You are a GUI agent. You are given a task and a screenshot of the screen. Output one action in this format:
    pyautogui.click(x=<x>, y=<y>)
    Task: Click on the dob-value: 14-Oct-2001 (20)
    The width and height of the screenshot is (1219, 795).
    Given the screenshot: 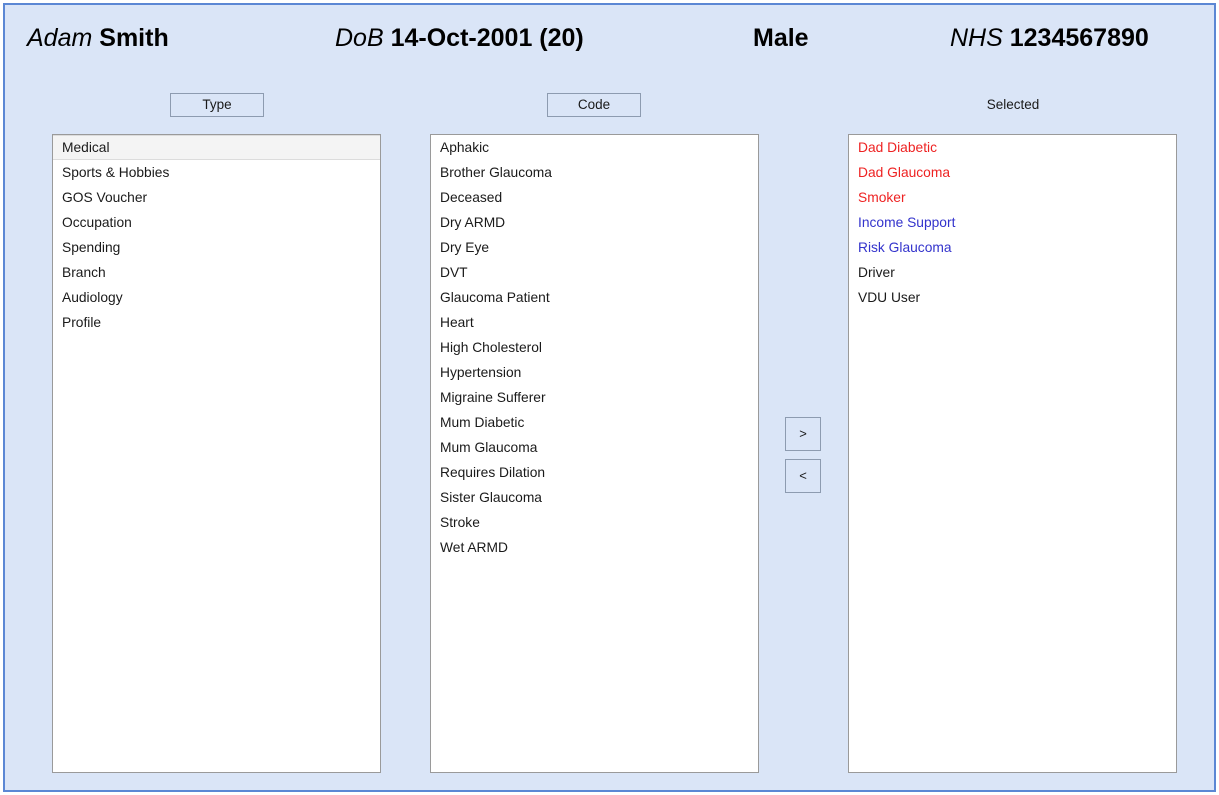 What is the action you would take?
    pyautogui.click(x=487, y=38)
    